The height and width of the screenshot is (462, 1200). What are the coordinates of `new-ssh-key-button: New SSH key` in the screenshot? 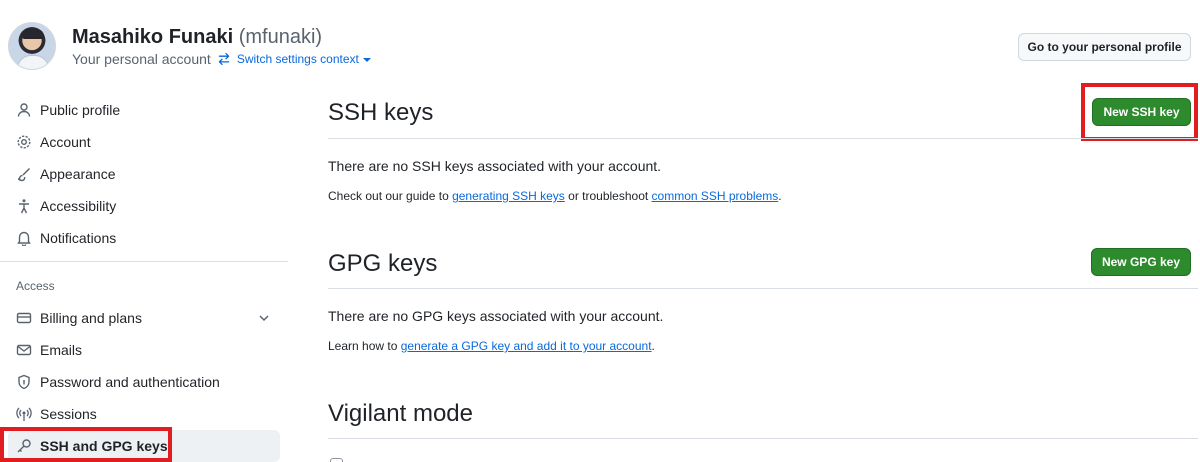 It's located at (1141, 112).